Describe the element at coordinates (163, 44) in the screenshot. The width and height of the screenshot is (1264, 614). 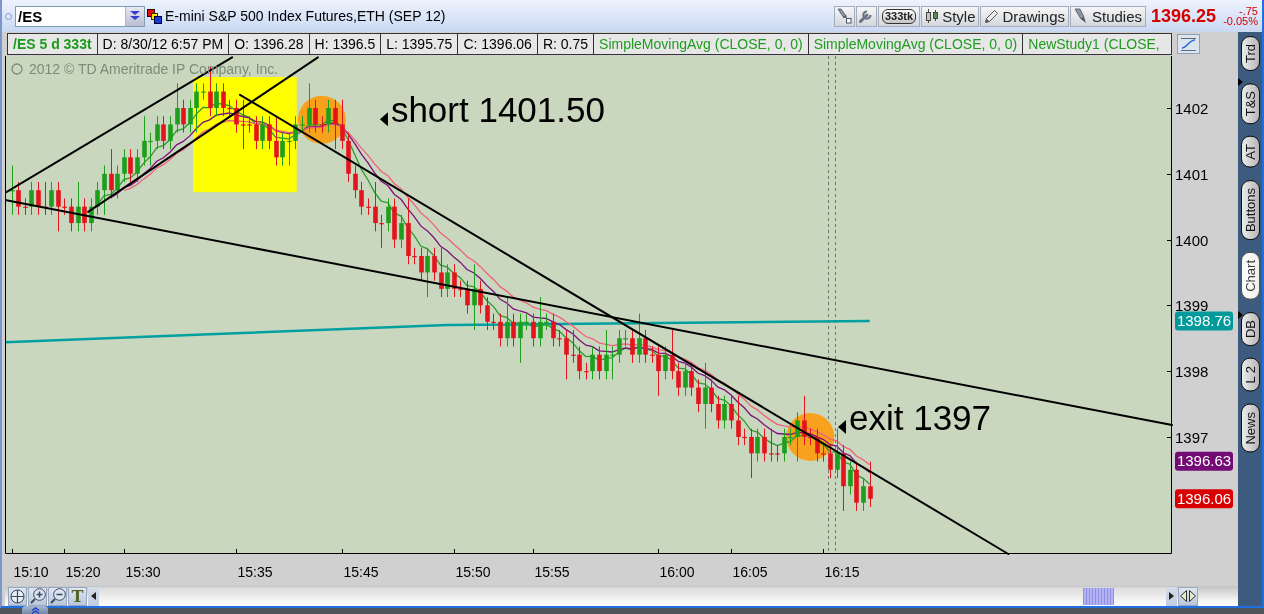
I see `quote-value: D: 8/30/12 6:57 PM` at that location.